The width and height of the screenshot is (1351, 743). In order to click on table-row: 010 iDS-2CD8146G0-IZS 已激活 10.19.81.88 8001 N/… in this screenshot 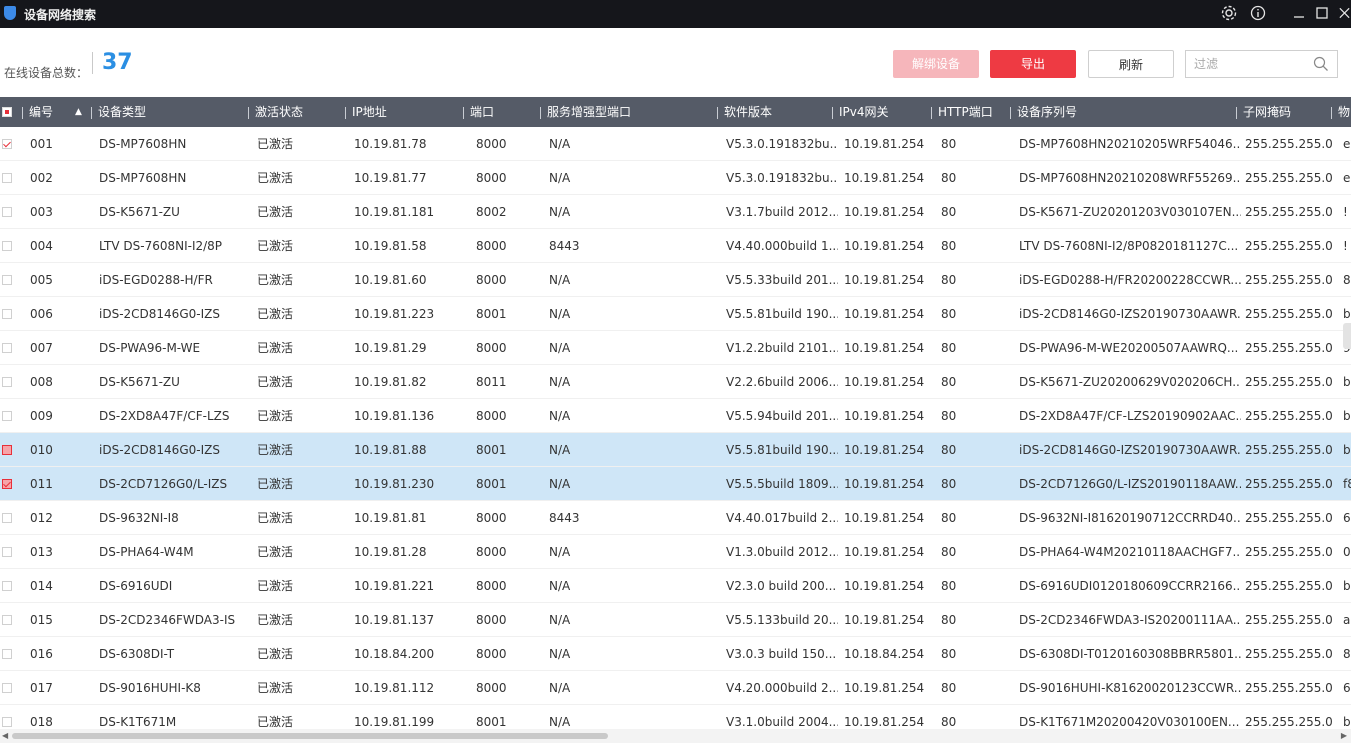, I will do `click(675, 450)`.